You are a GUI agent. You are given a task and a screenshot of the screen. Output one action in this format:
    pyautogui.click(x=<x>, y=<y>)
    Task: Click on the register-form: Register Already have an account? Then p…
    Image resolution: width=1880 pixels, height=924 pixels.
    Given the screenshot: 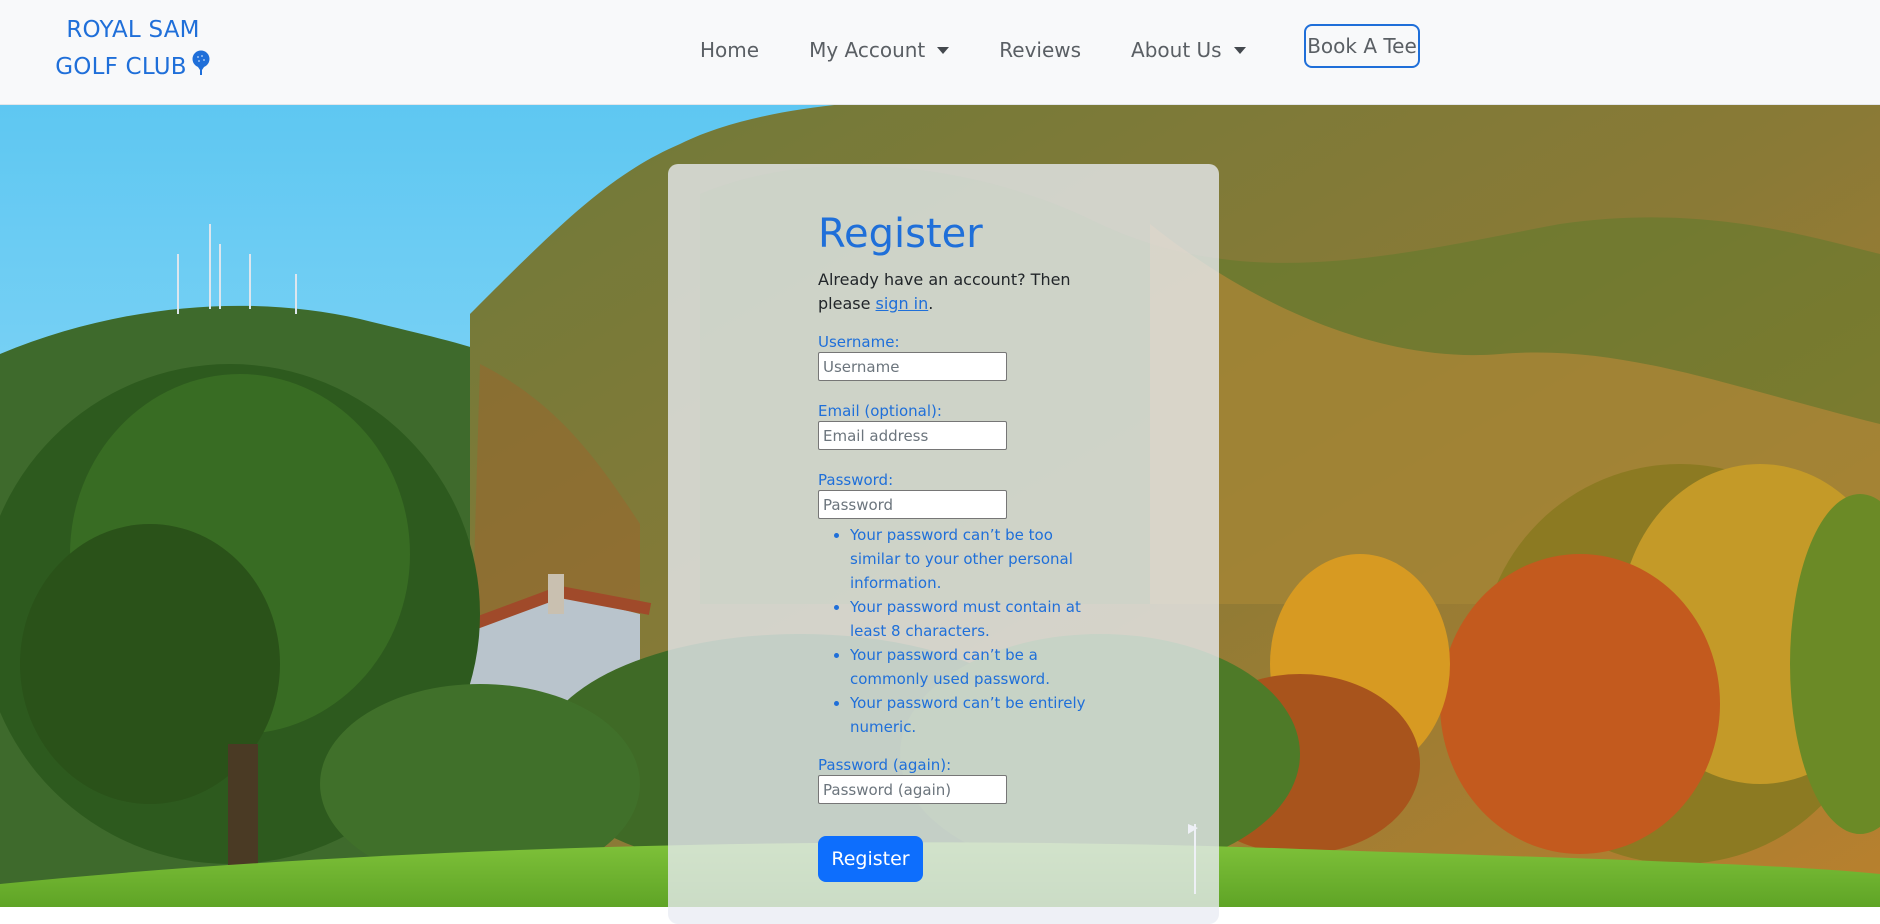 What is the action you would take?
    pyautogui.click(x=952, y=546)
    